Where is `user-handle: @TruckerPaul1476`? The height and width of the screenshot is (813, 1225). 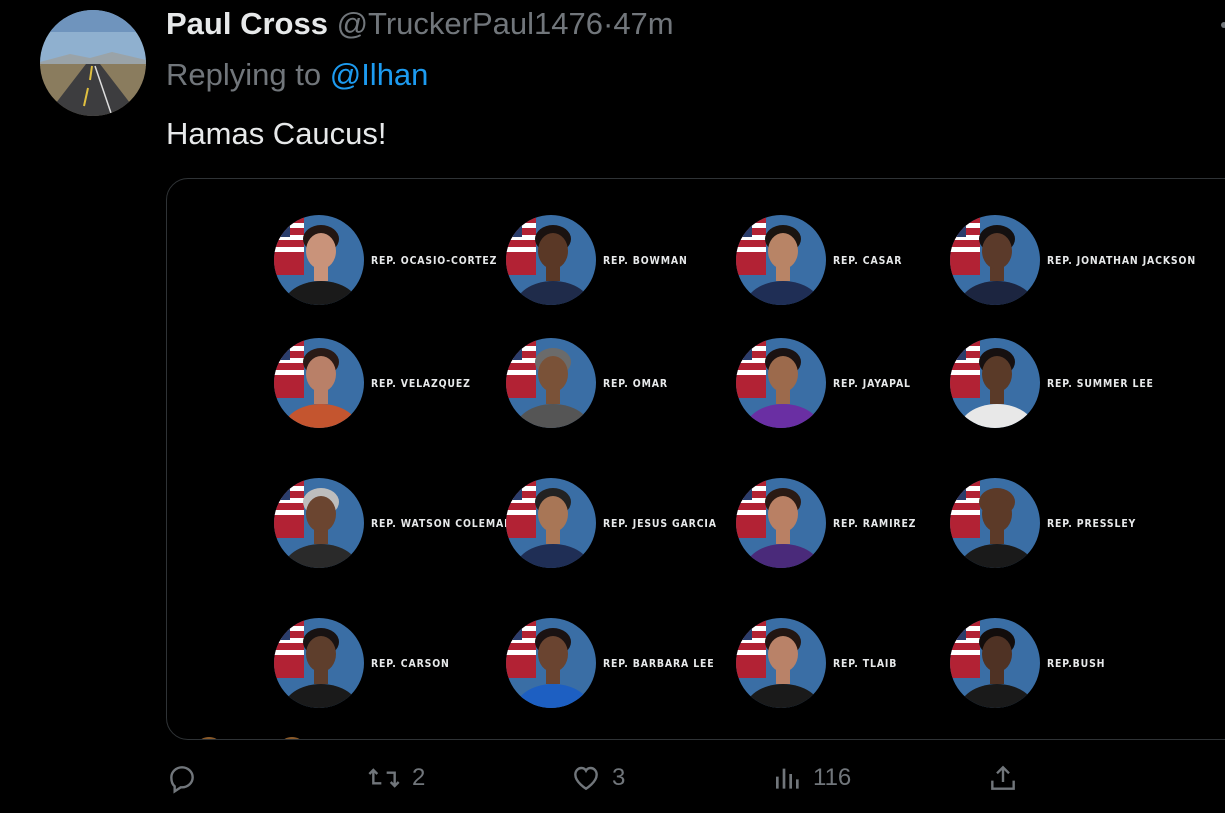
user-handle: @TruckerPaul1476 is located at coordinates (470, 23).